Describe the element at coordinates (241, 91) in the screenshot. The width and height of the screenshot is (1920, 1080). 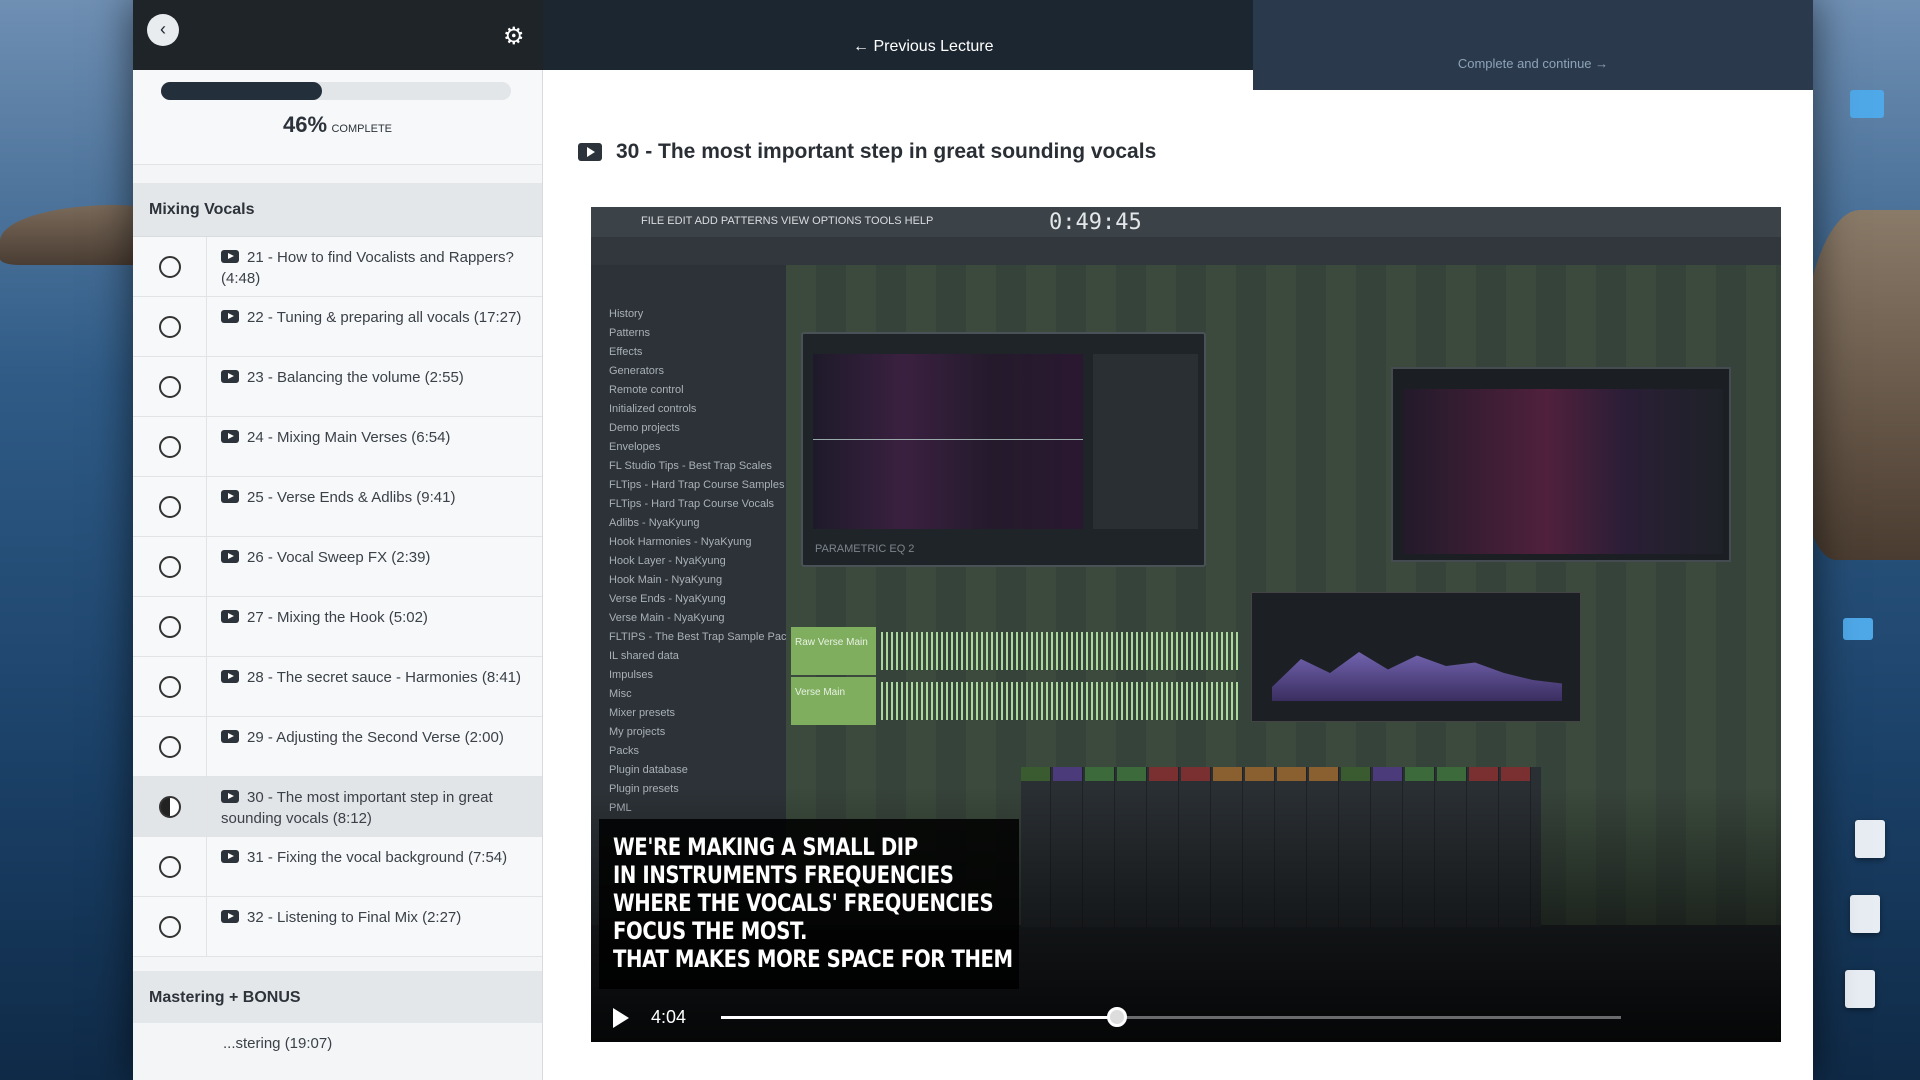
I see `progress-bar-fill` at that location.